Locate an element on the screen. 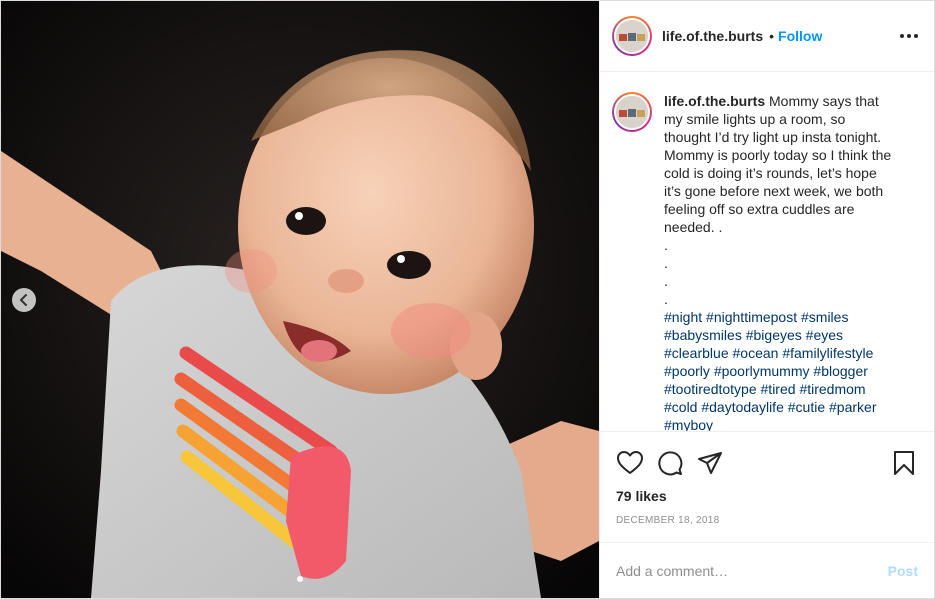 This screenshot has width=935, height=599. save-button is located at coordinates (904, 463).